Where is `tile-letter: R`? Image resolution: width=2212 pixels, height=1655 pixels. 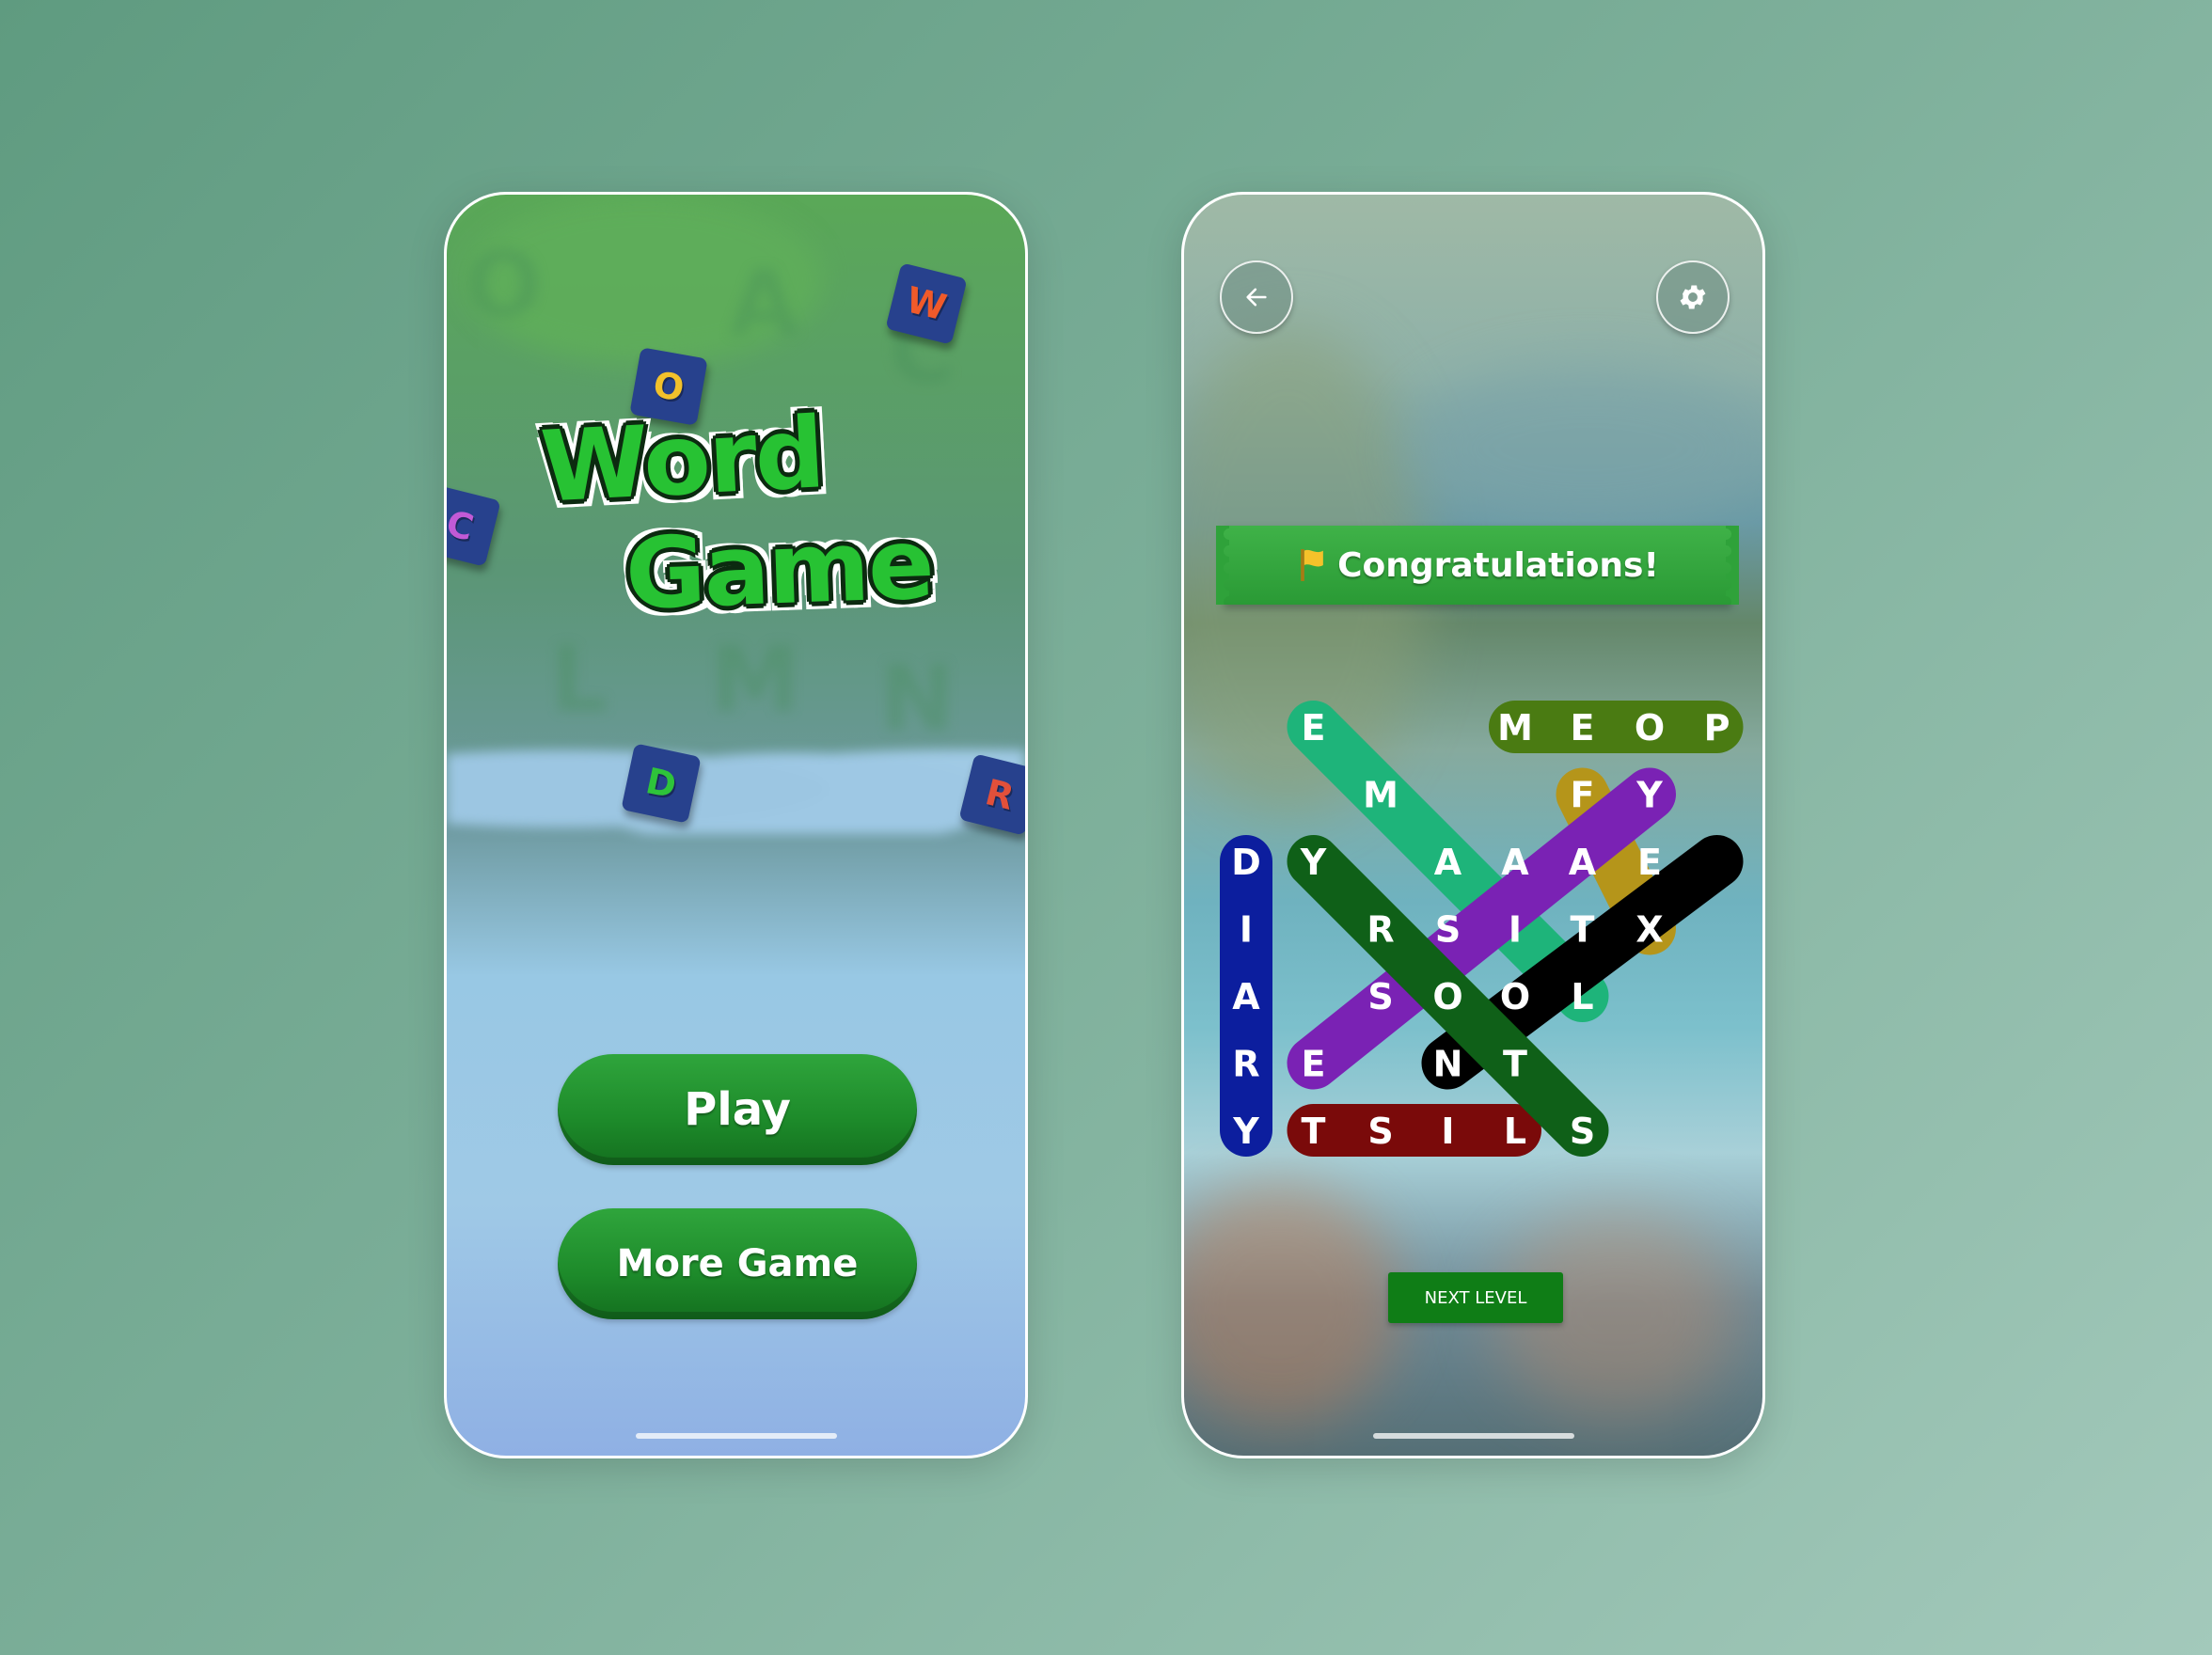 tile-letter: R is located at coordinates (1000, 794).